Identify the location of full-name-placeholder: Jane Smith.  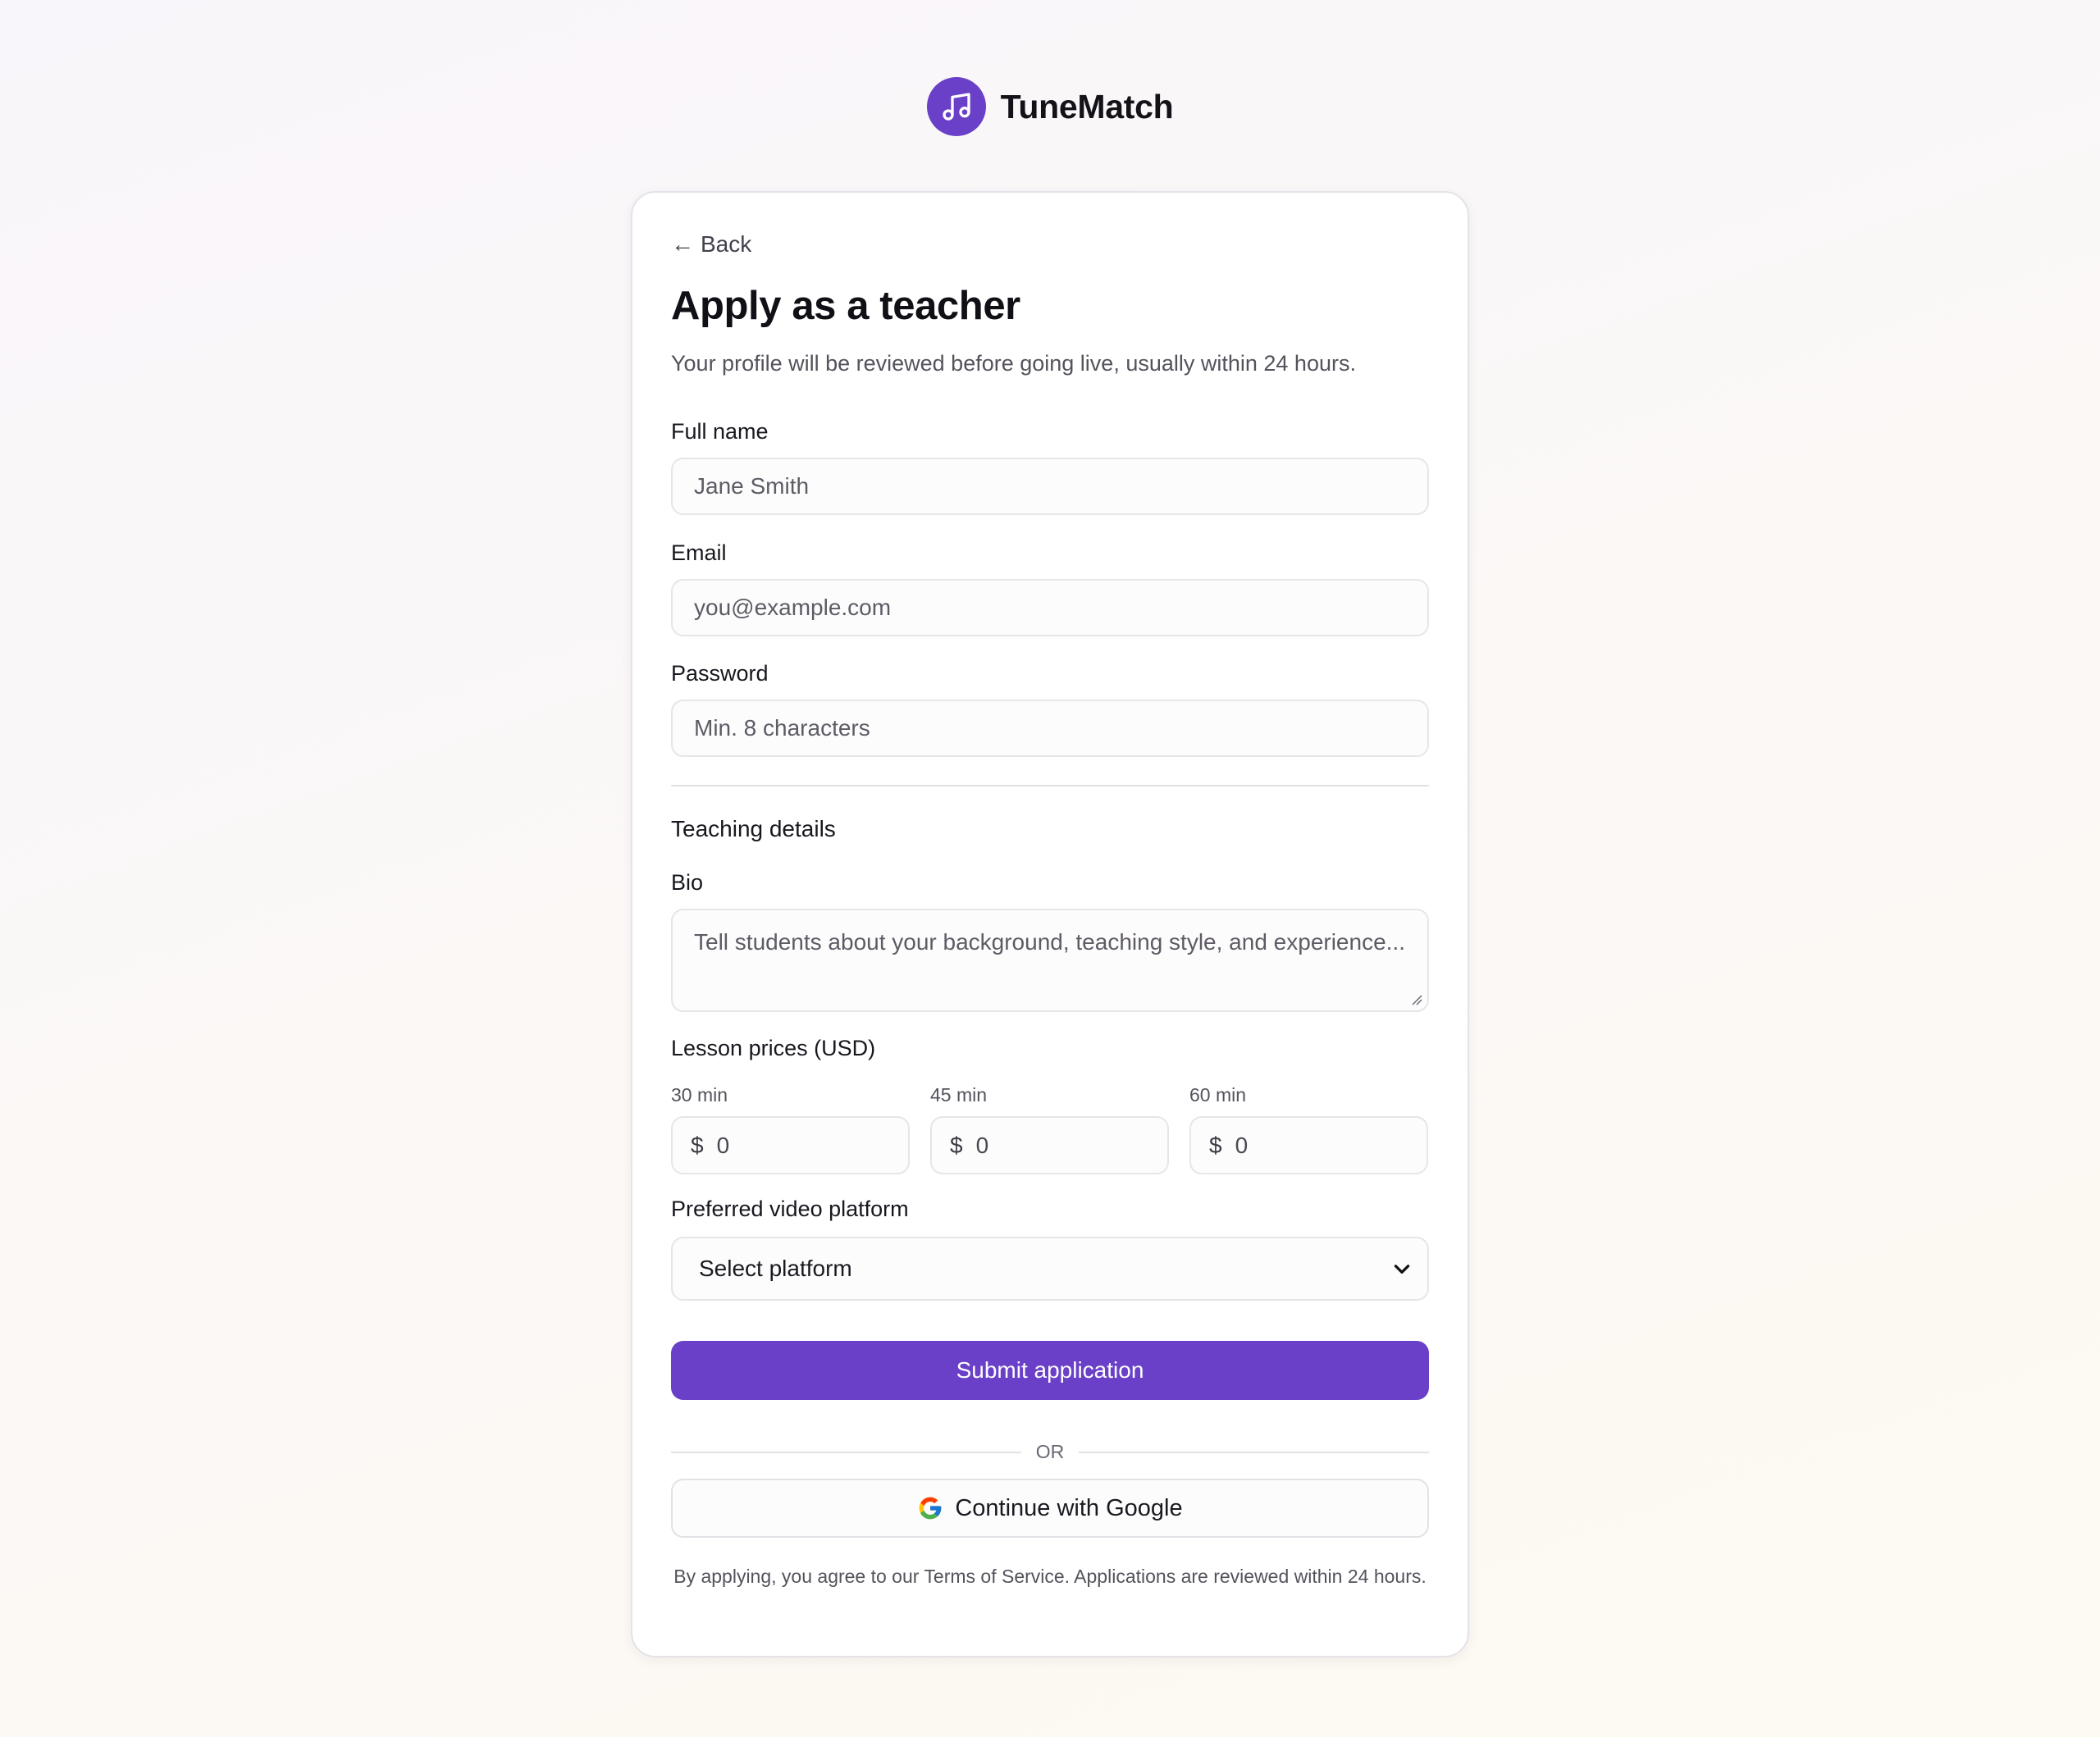
(752, 486).